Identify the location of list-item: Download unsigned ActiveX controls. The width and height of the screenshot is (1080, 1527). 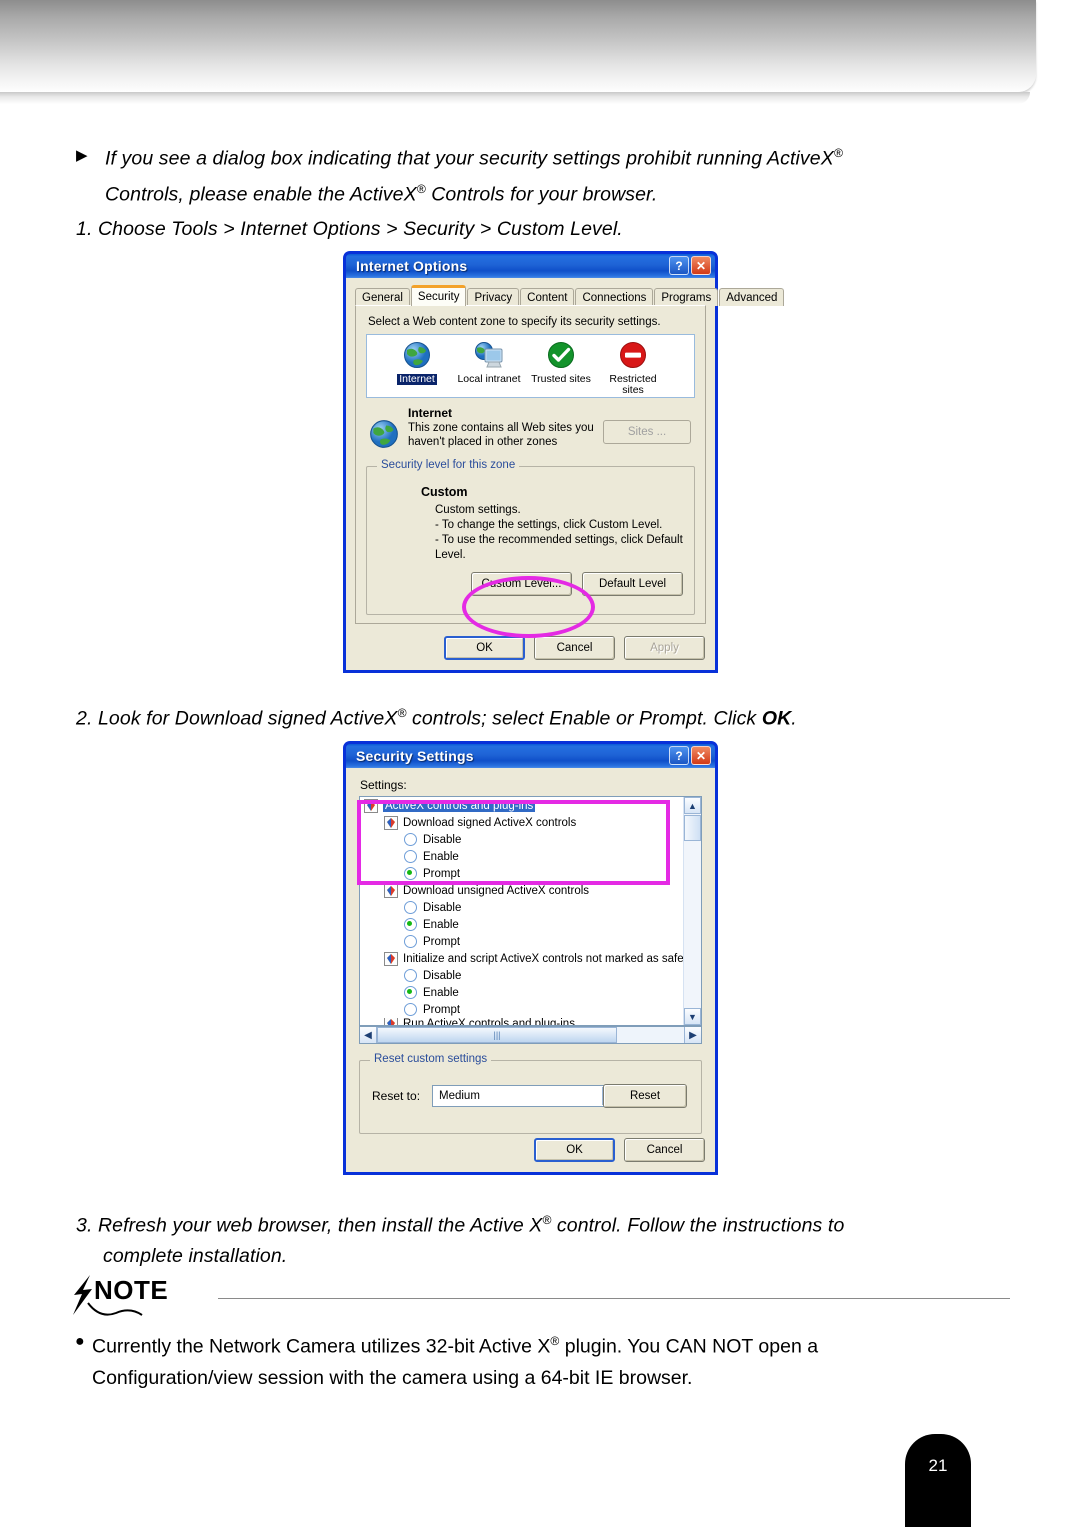
(522, 890).